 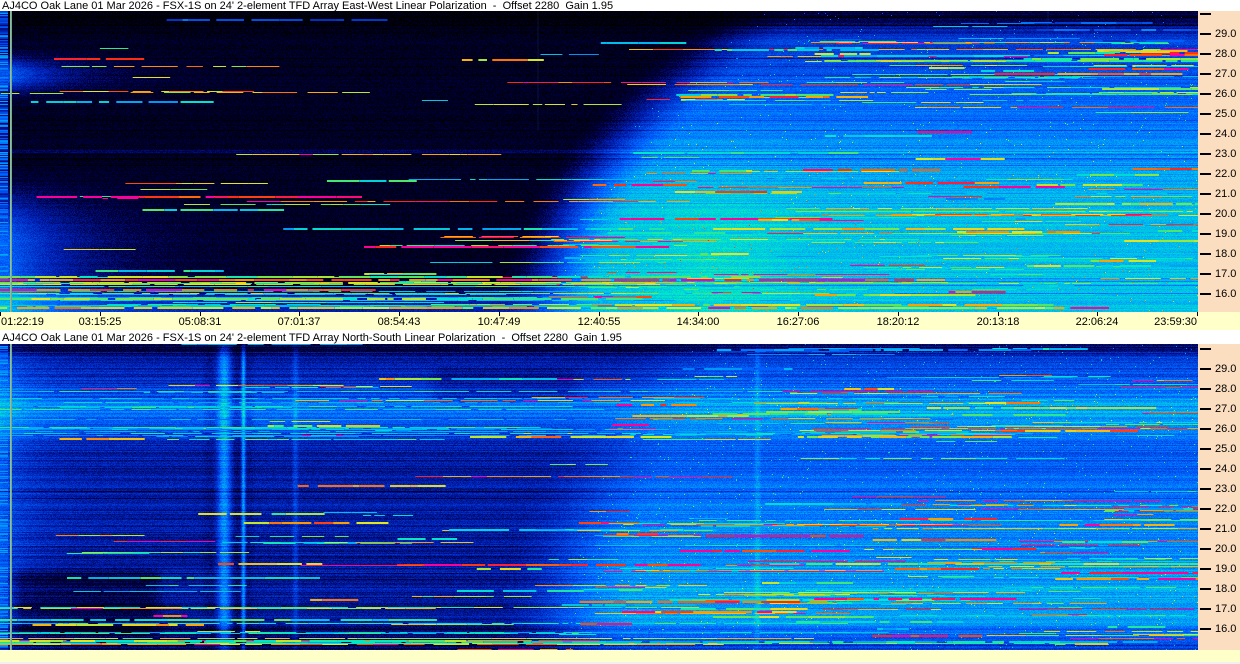 I want to click on time-tick-label: 07:01:37, so click(x=299, y=322).